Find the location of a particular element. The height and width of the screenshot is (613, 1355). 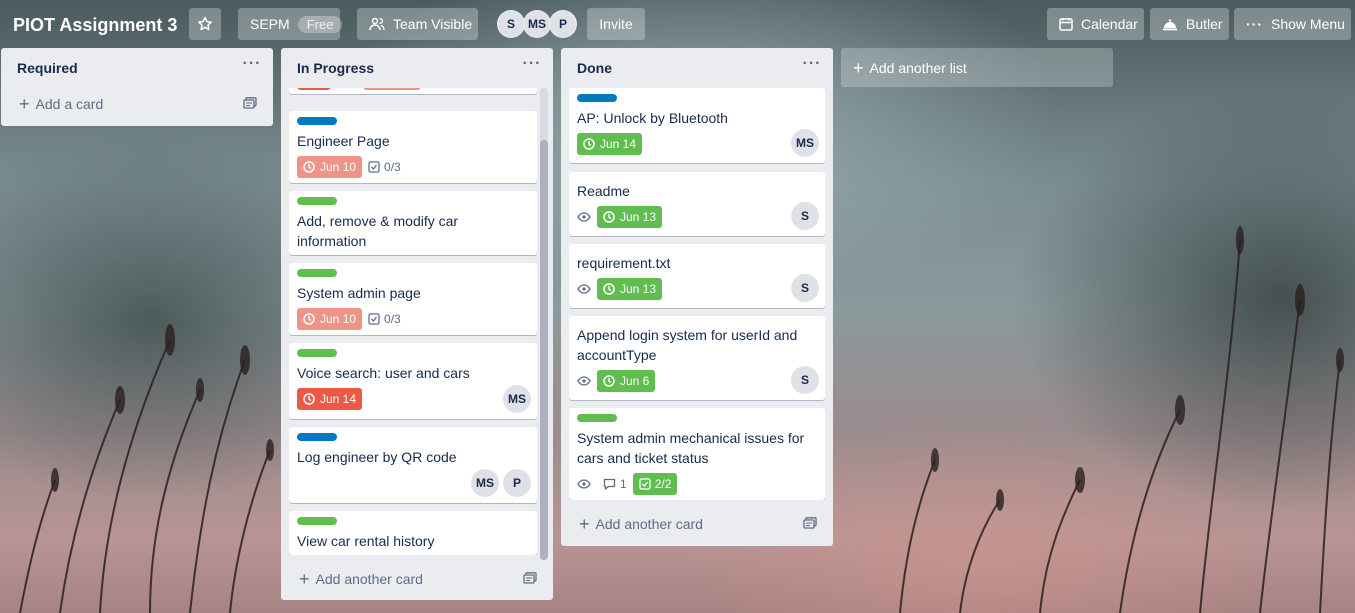

butler-bell-icon is located at coordinates (1170, 25).